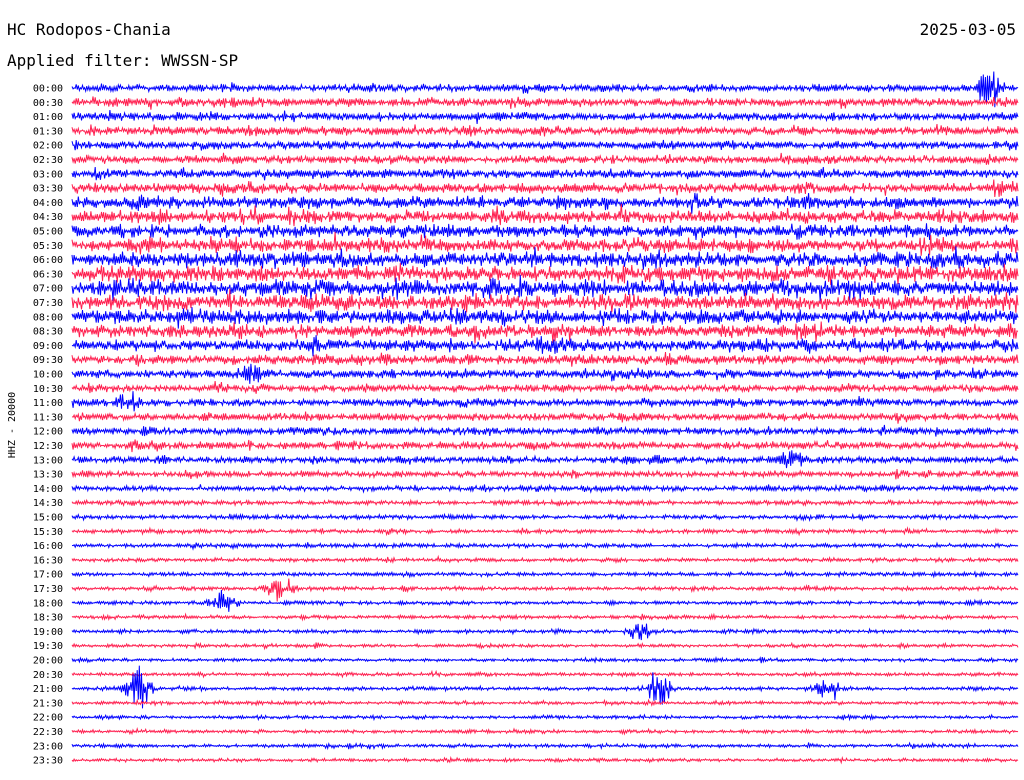 This screenshot has height=780, width=1024. Describe the element at coordinates (48, 689) in the screenshot. I see `time-tick-label: 21:00` at that location.